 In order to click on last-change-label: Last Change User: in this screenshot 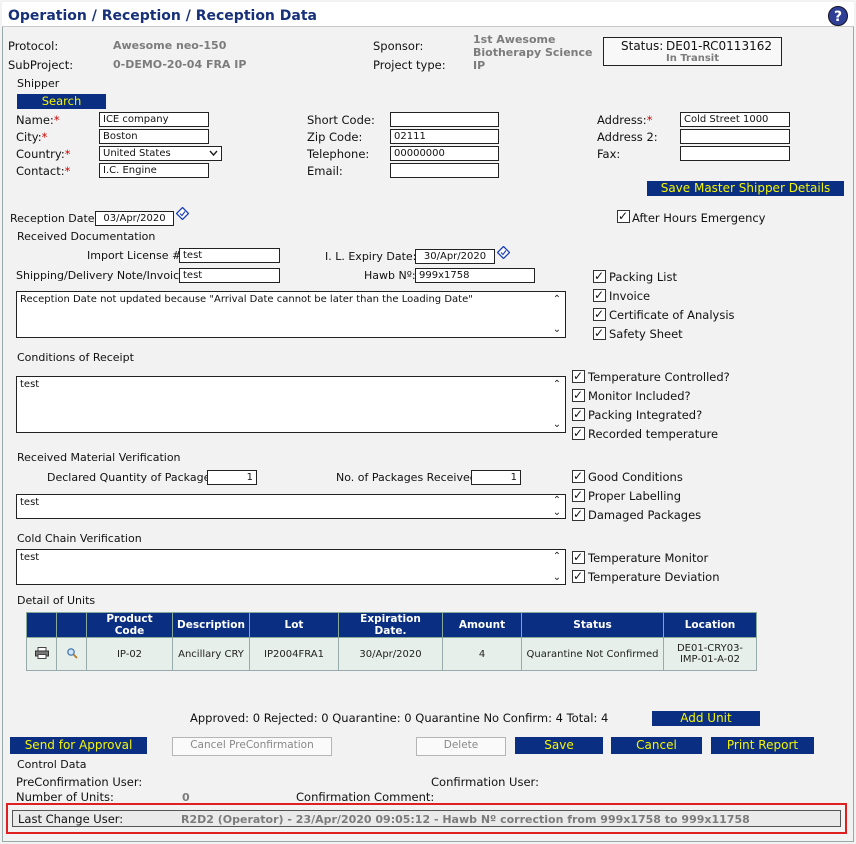, I will do `click(71, 819)`.